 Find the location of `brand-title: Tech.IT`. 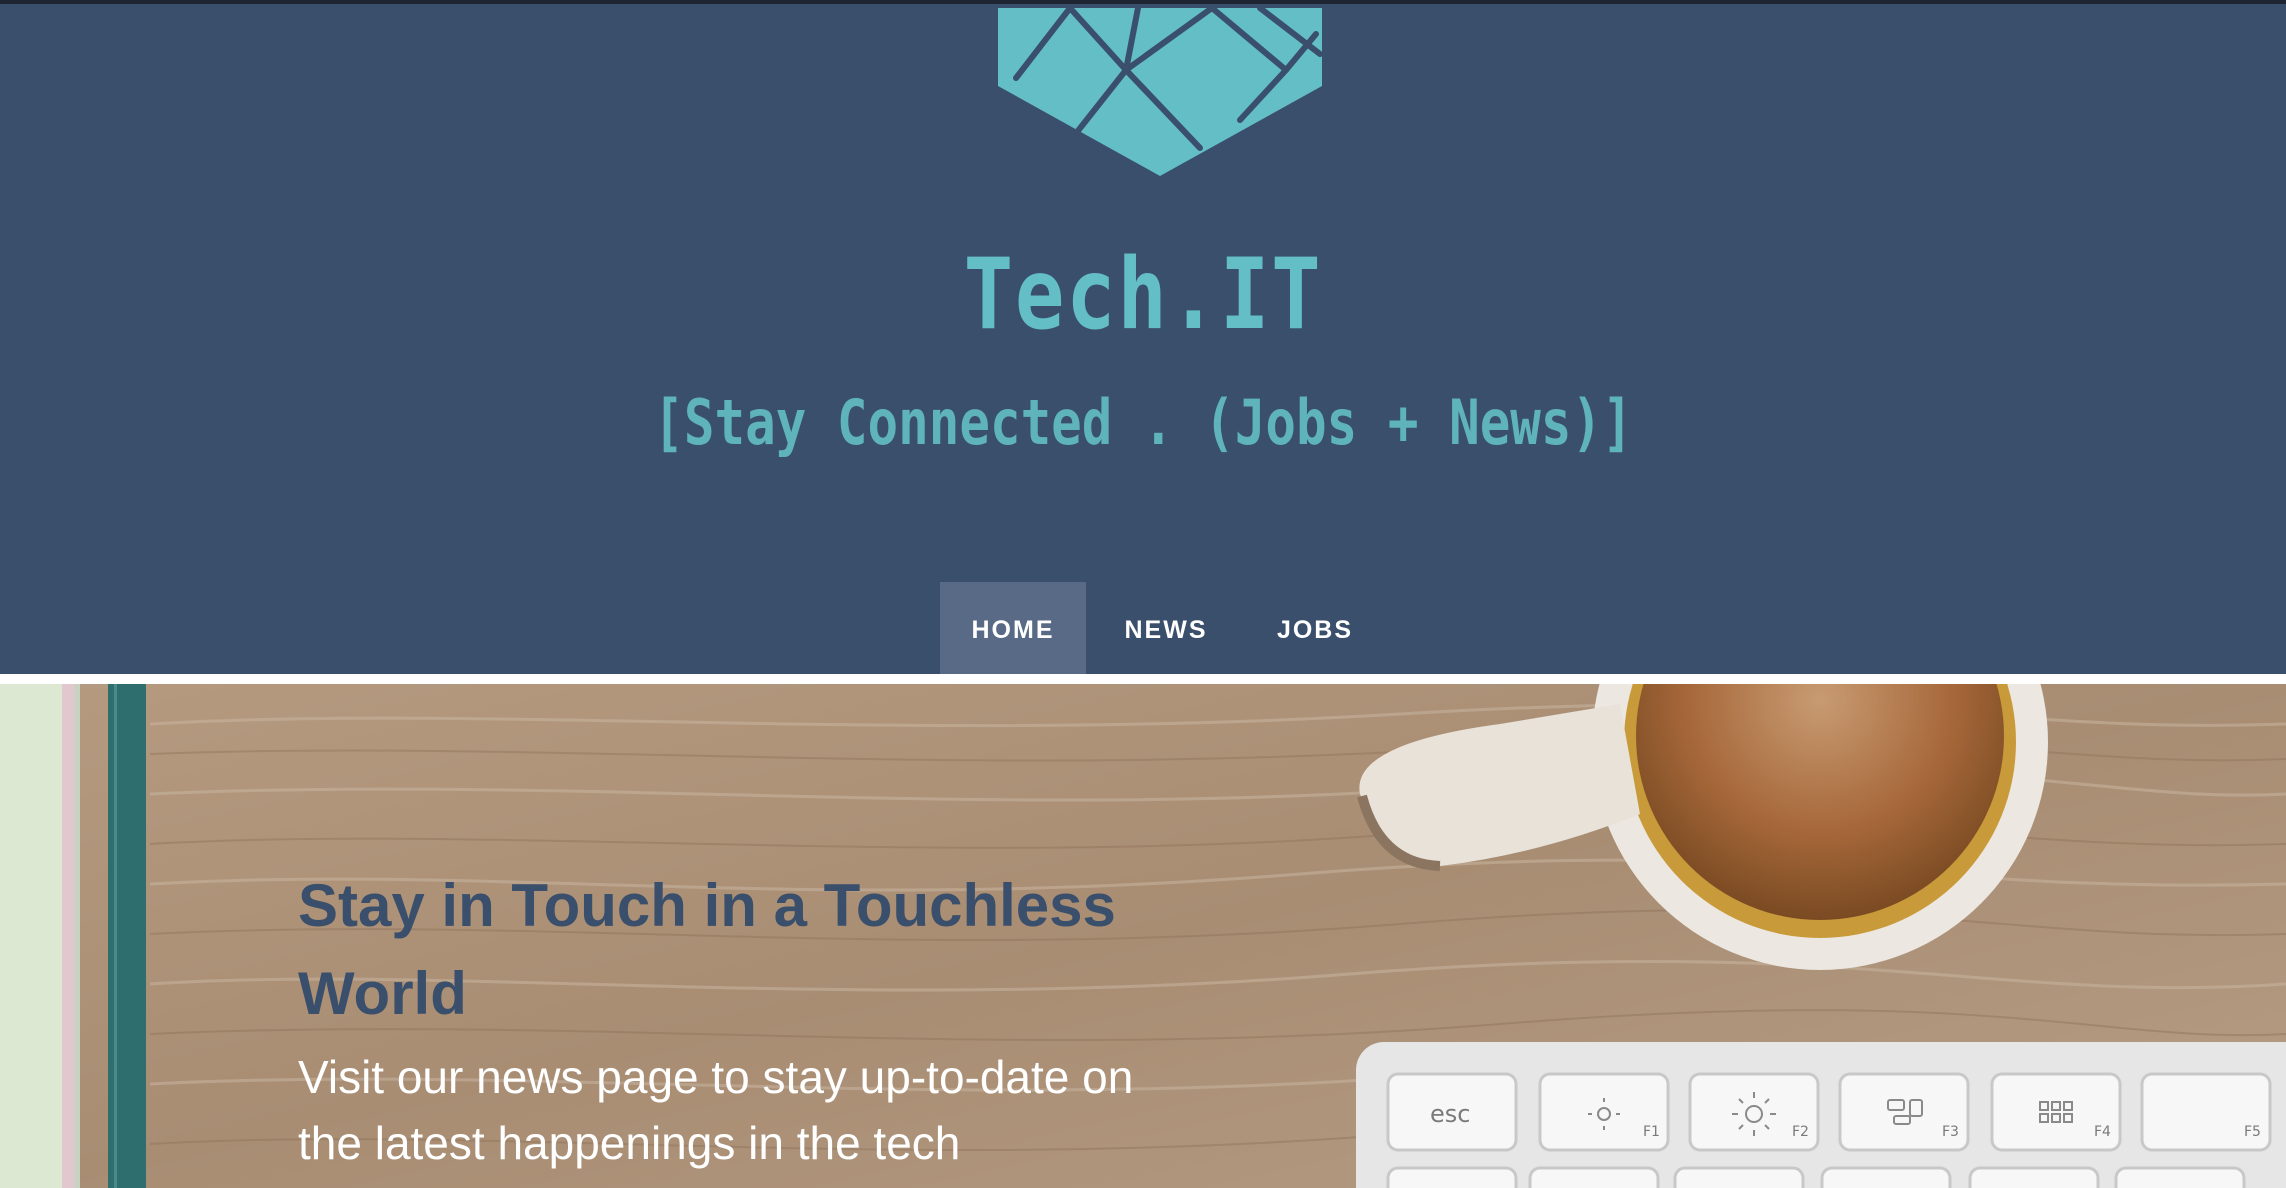

brand-title: Tech.IT is located at coordinates (1143, 295).